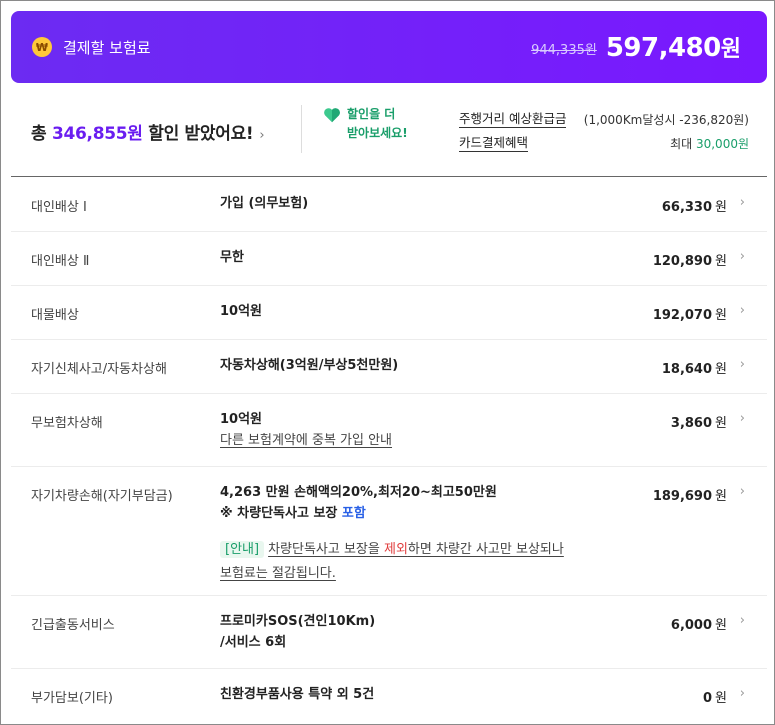  Describe the element at coordinates (42, 47) in the screenshot. I see `won-coin-icon: ₩` at that location.